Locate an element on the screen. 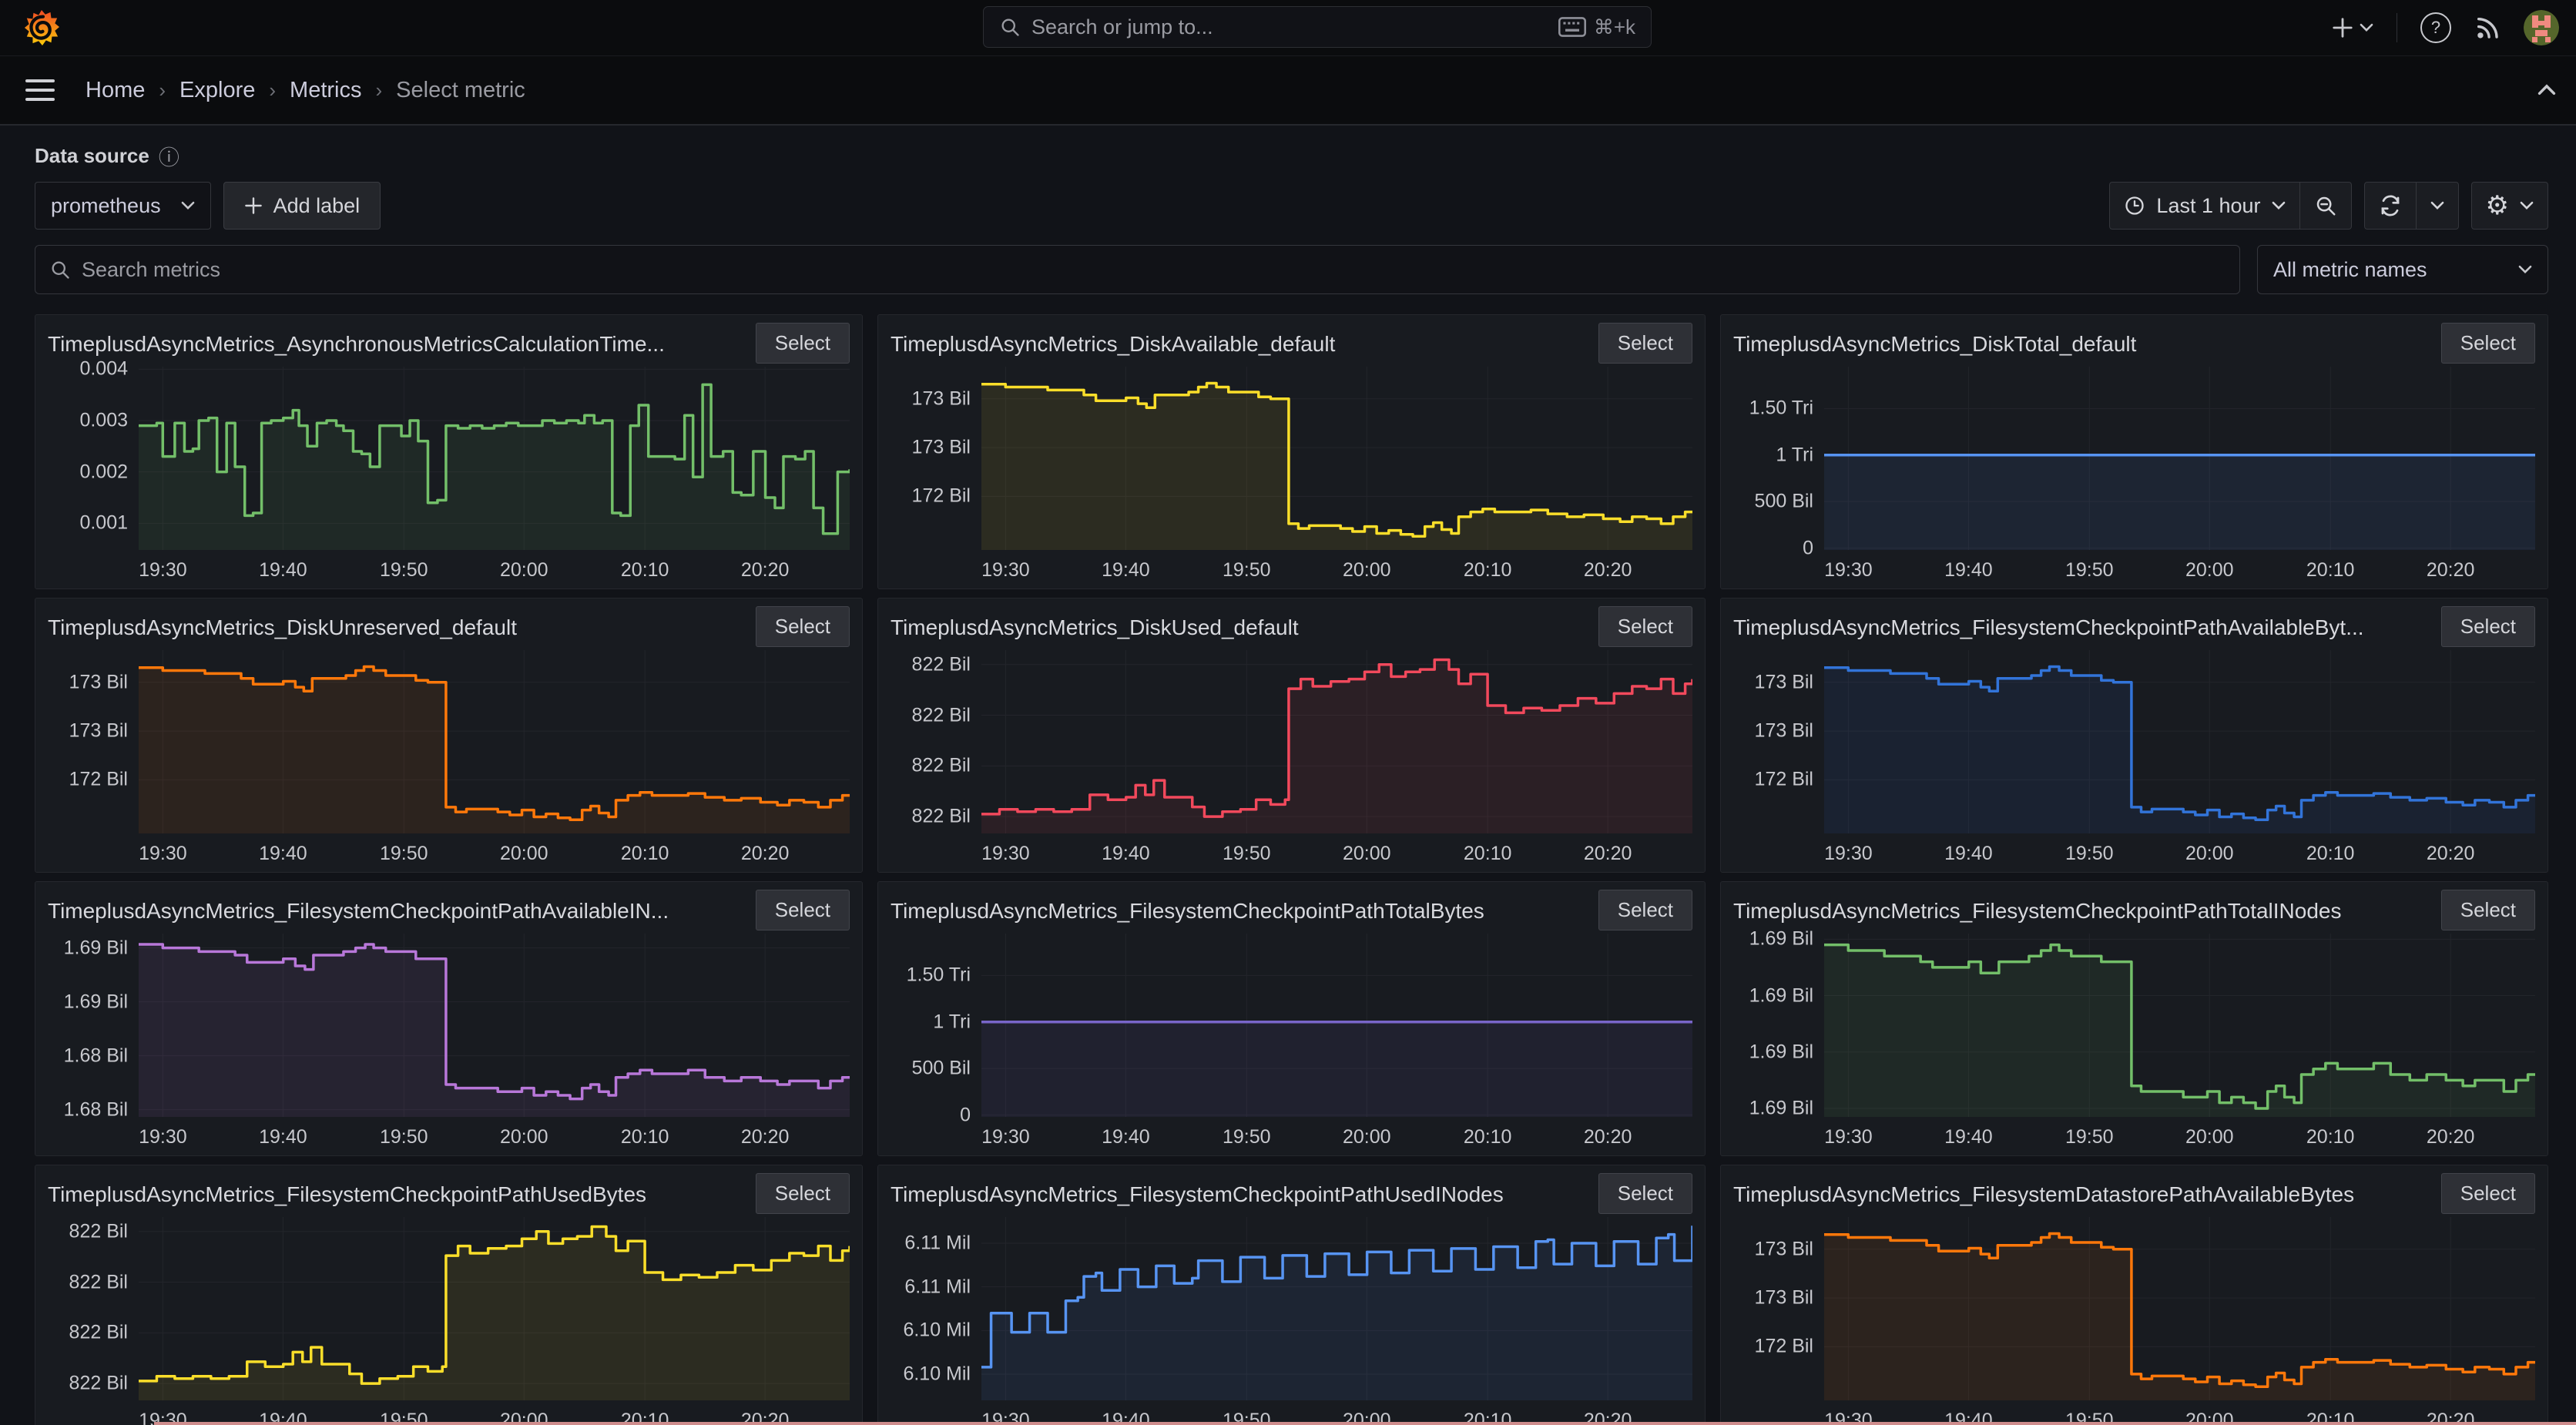 The height and width of the screenshot is (1425, 2576). global-search-input: Search or jump to... ⌘+k is located at coordinates (1317, 27).